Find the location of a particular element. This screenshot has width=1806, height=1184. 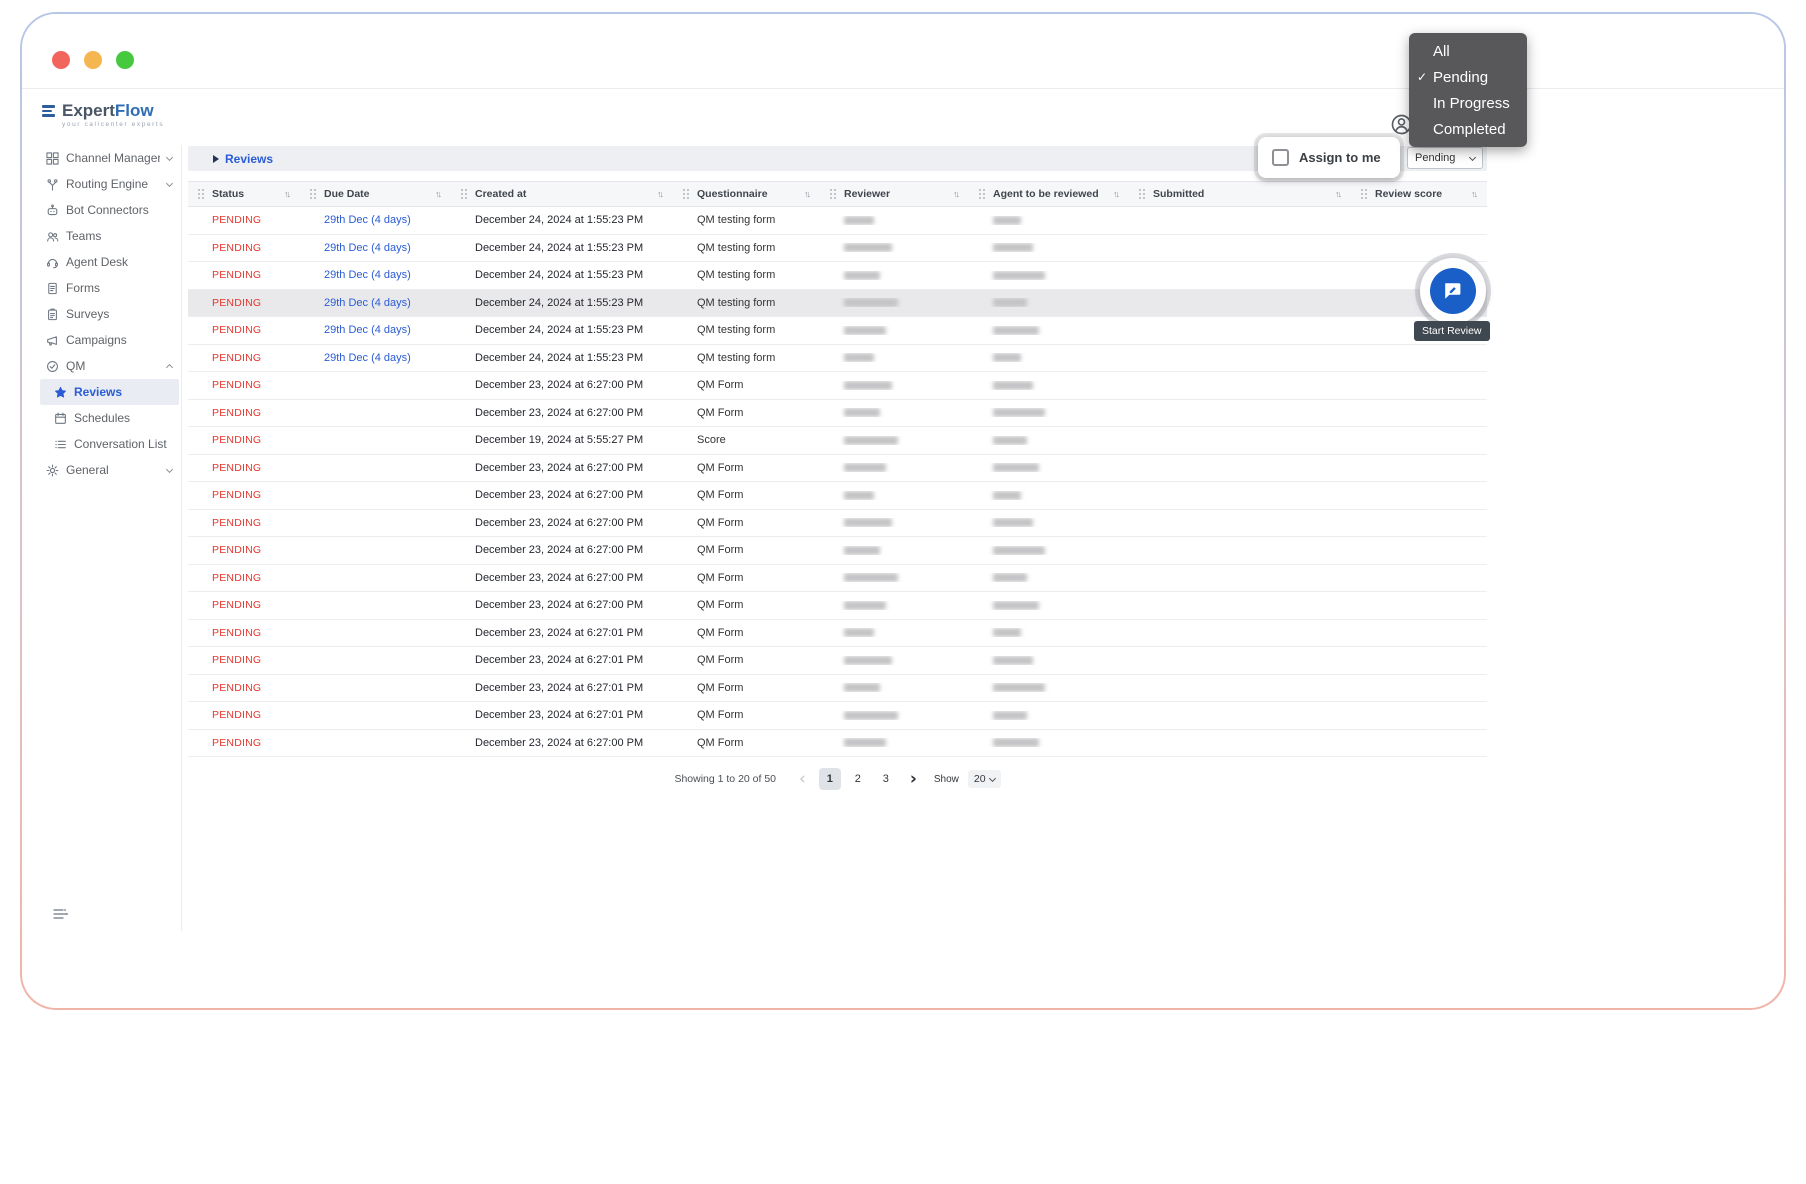

traffic-light-close is located at coordinates (61, 60).